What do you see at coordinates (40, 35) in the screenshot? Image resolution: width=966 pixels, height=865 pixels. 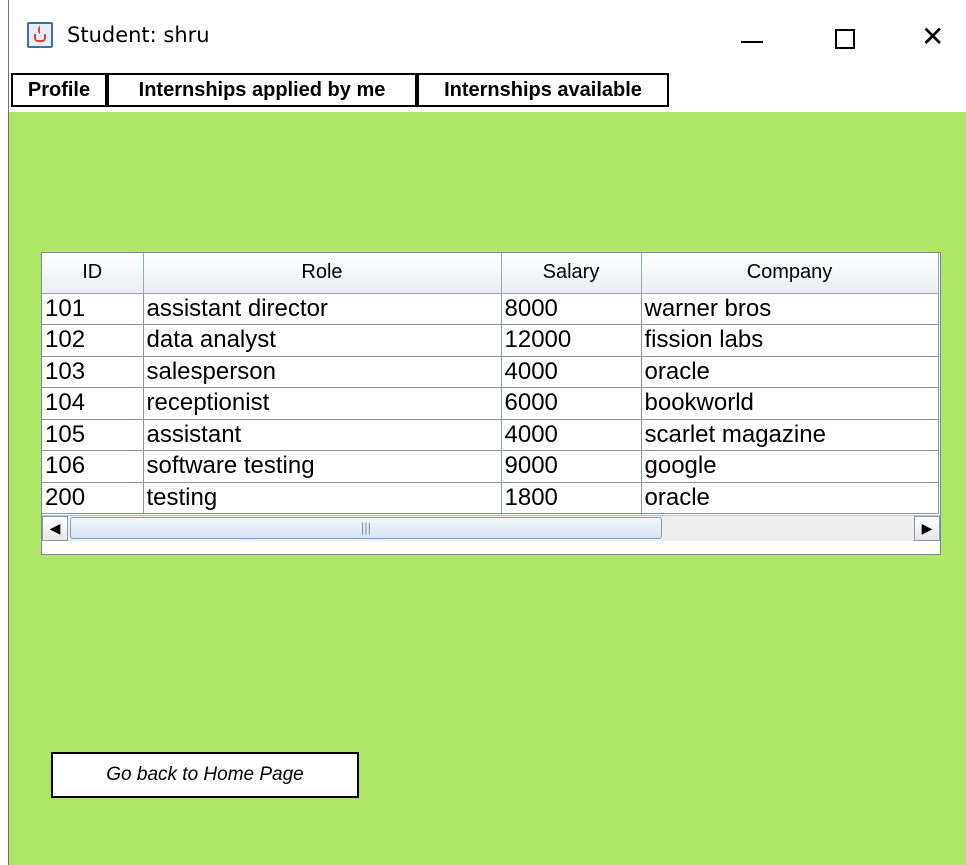 I see `java-app-icon` at bounding box center [40, 35].